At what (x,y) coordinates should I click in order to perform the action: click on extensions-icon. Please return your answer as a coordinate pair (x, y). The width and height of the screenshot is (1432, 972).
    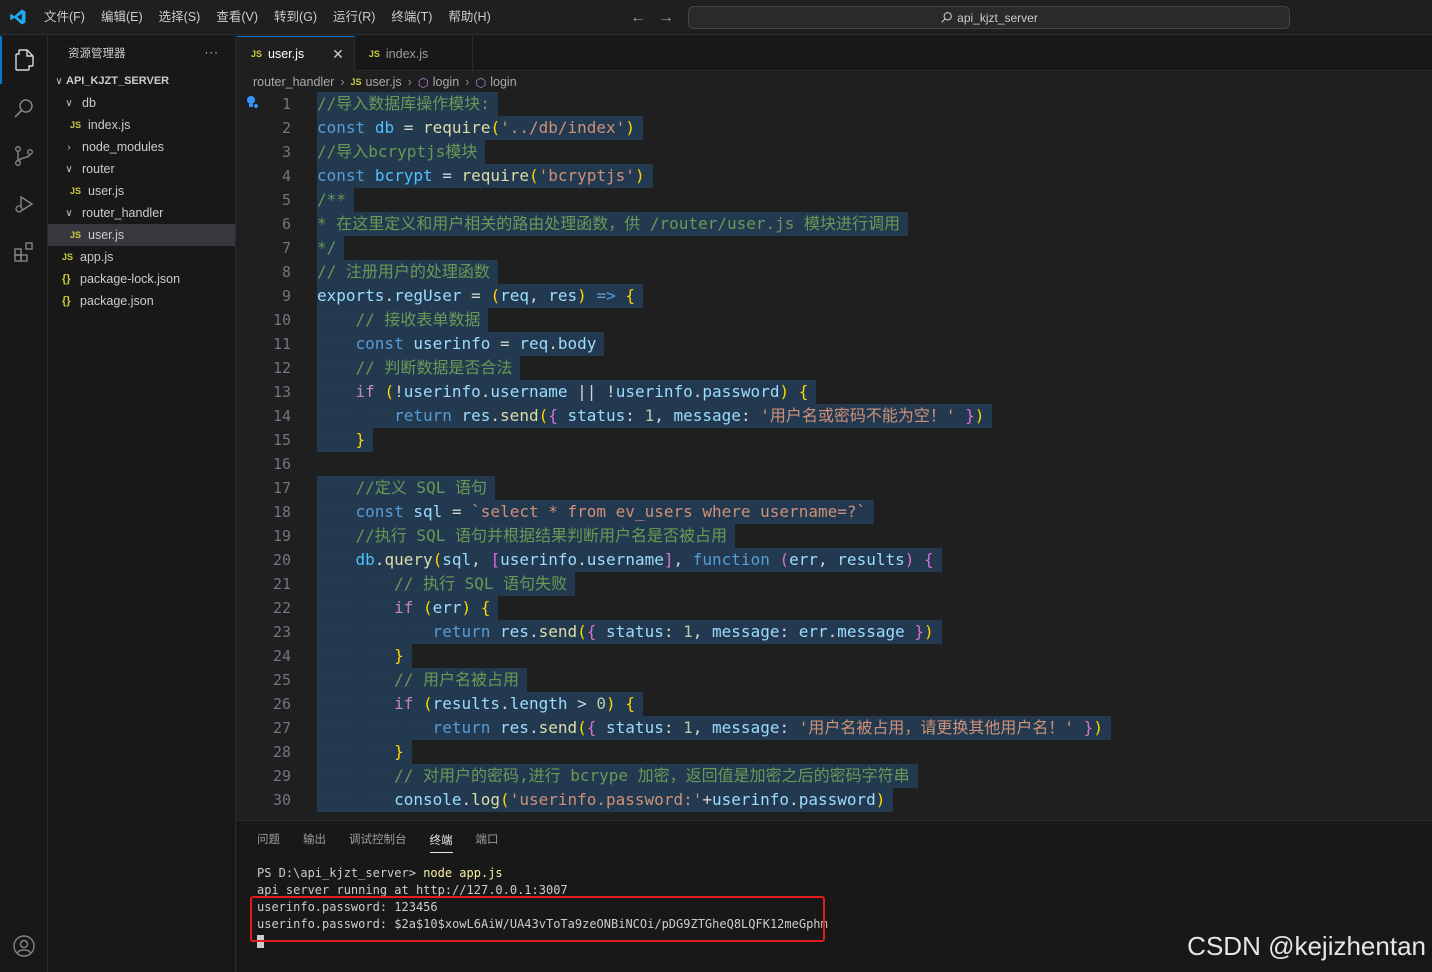
    Looking at the image, I should click on (24, 252).